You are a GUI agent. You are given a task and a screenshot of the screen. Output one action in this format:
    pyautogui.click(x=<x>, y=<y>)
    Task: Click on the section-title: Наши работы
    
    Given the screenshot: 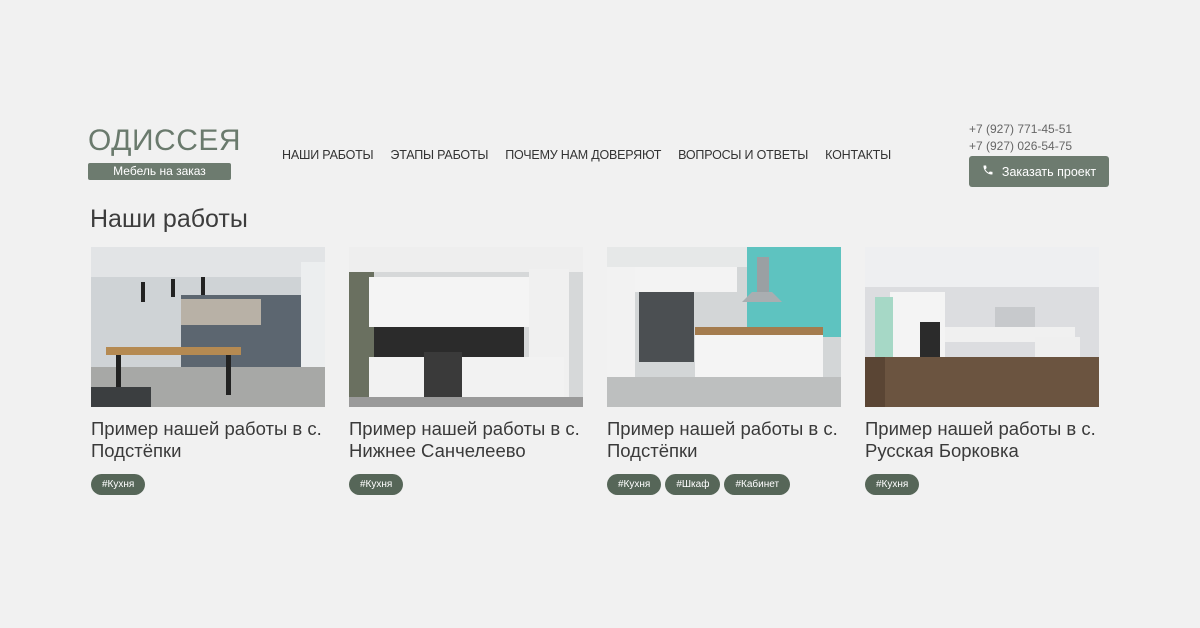 What is the action you would take?
    pyautogui.click(x=169, y=219)
    